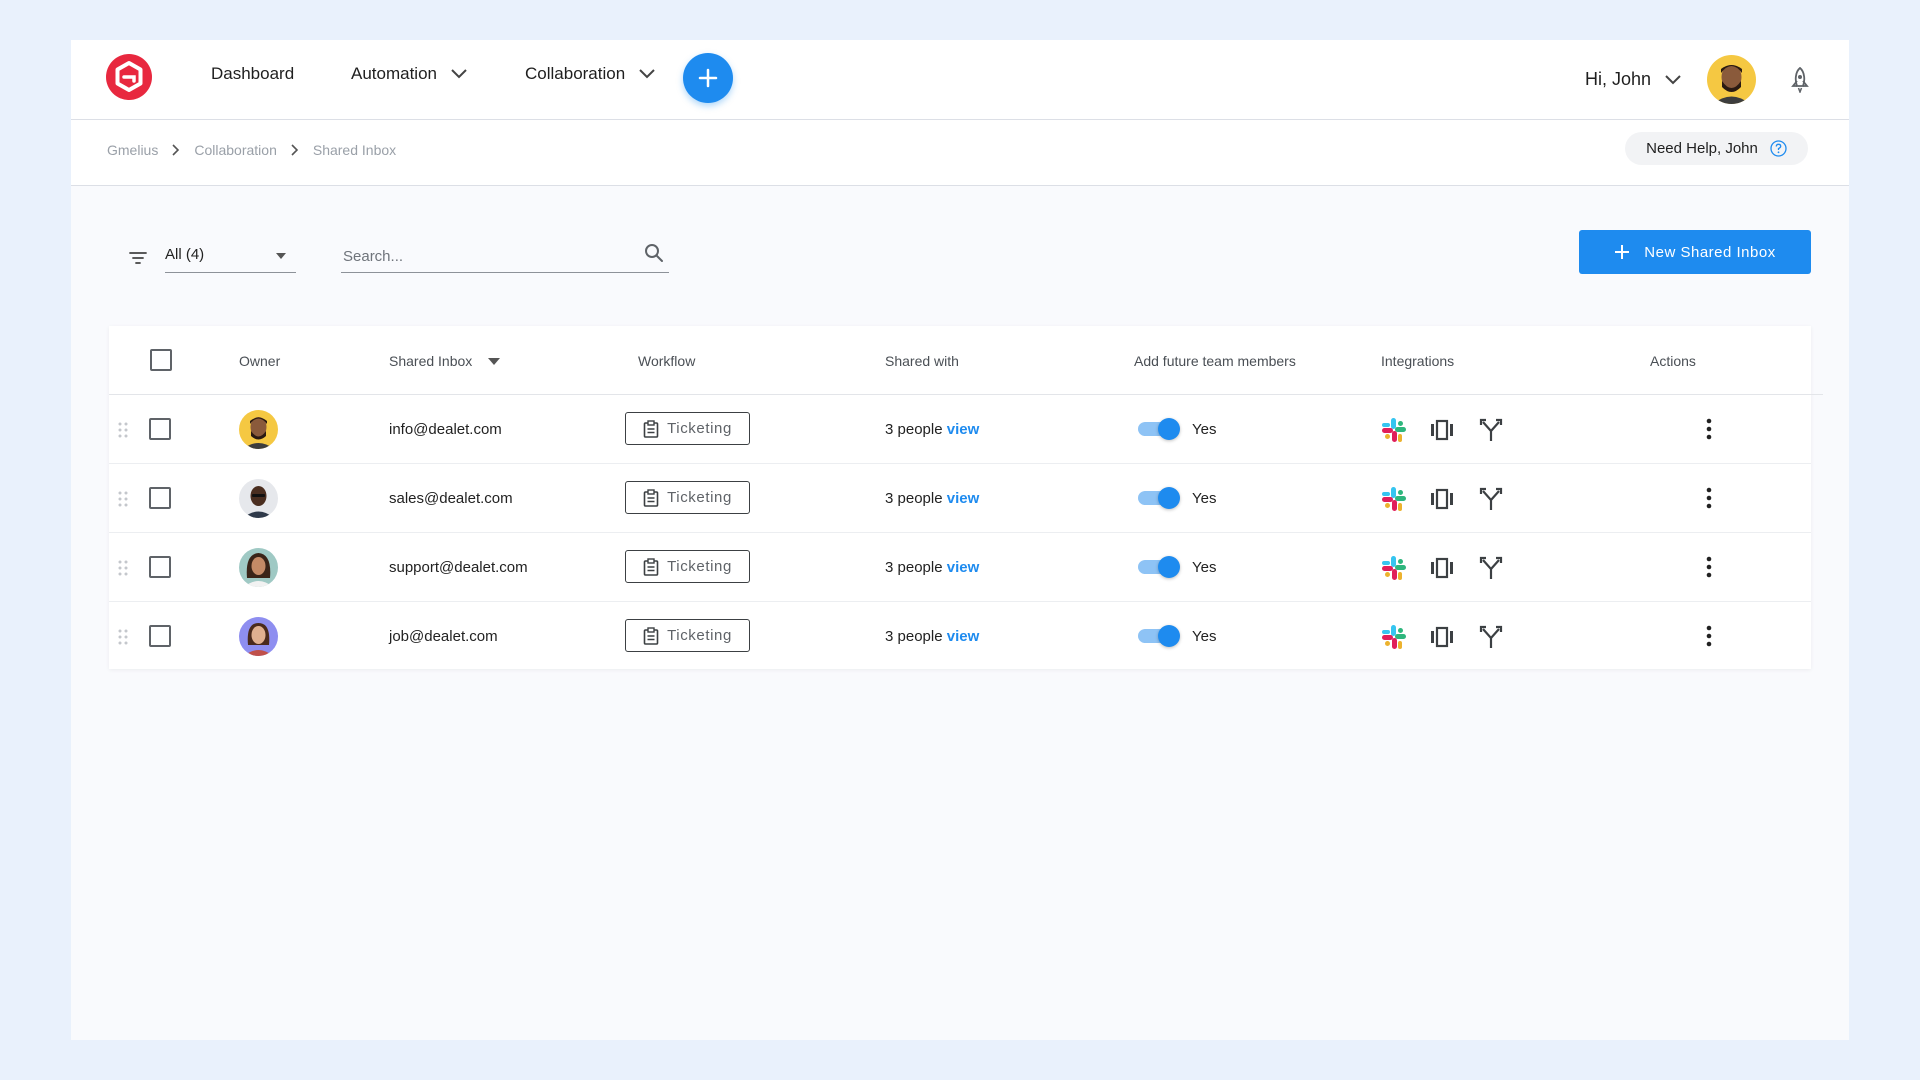  I want to click on filter-select: All (4), so click(230, 255).